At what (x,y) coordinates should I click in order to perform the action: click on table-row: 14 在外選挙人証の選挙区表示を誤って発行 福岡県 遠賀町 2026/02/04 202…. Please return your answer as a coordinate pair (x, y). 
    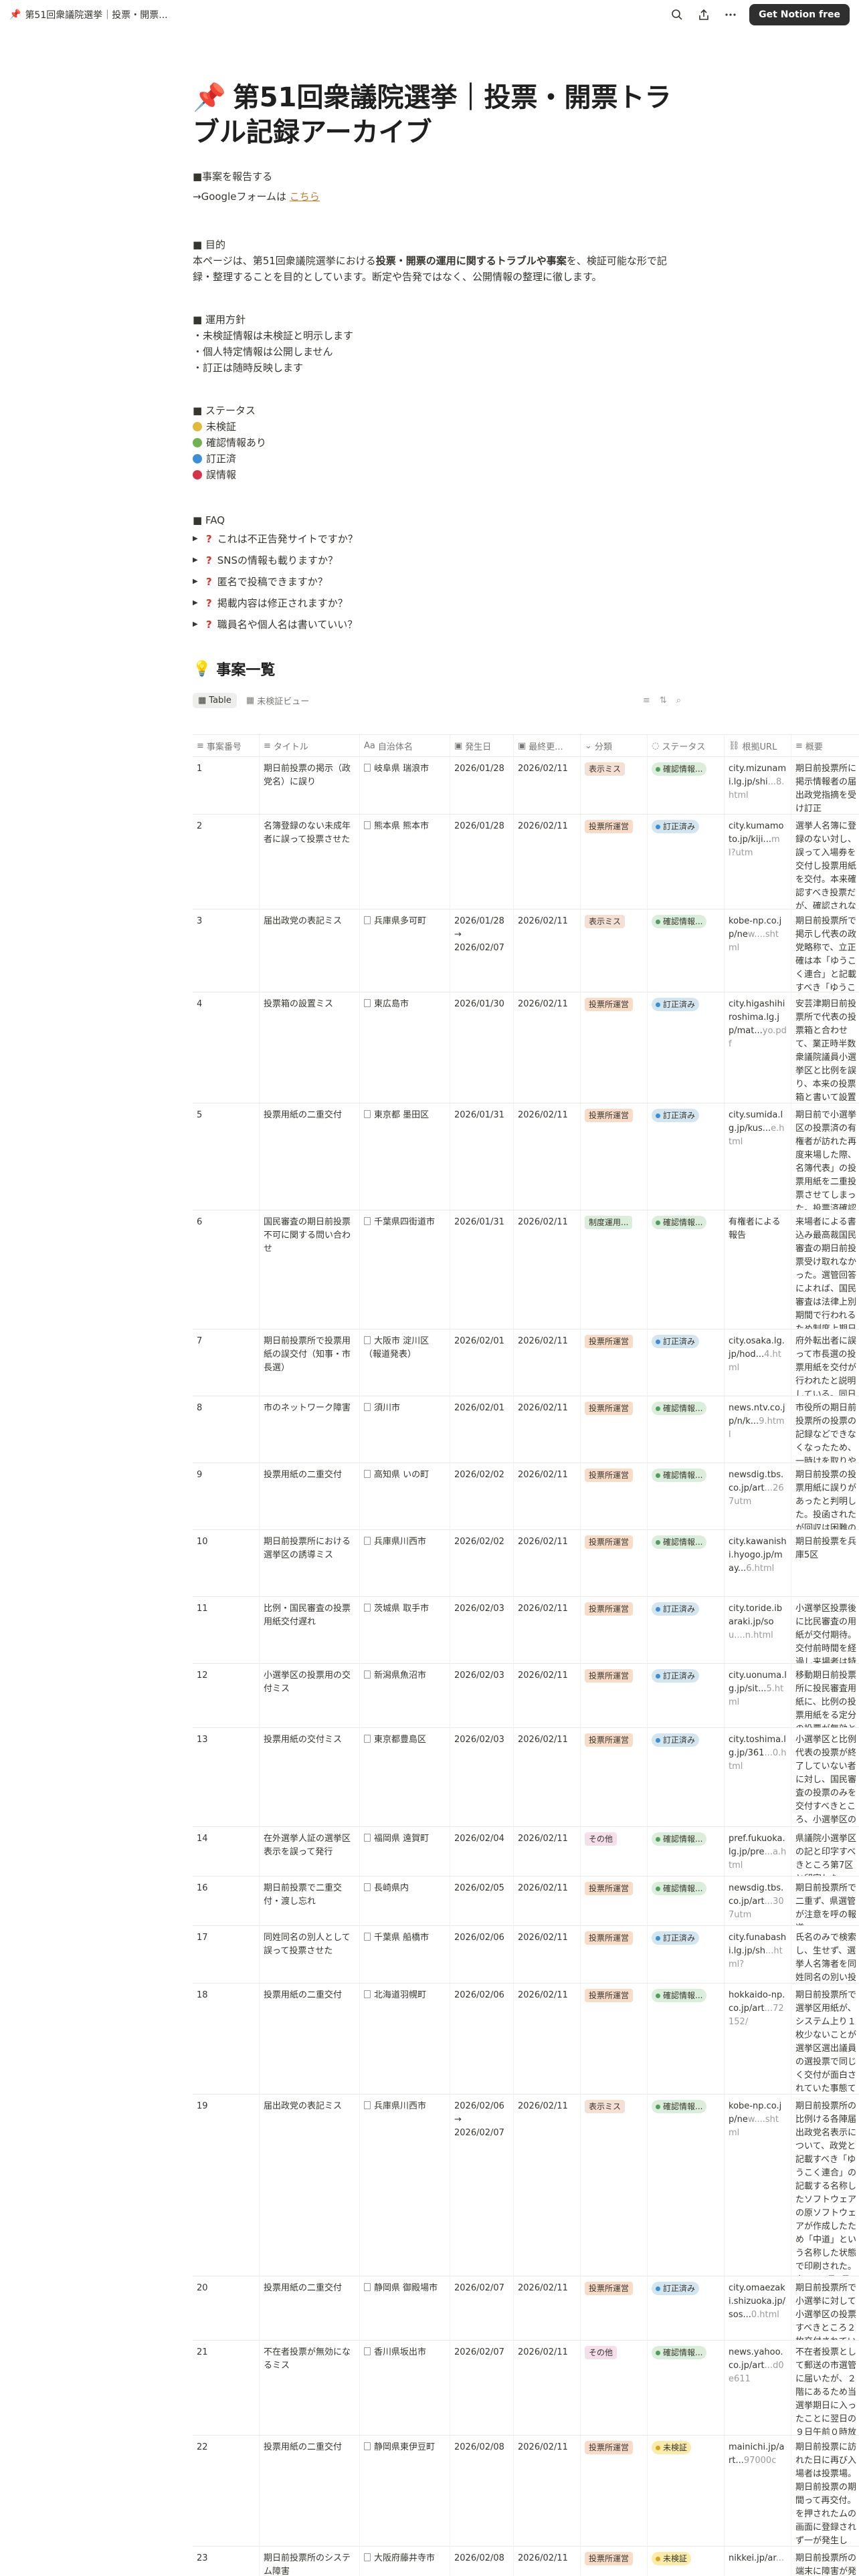
    Looking at the image, I should click on (526, 1851).